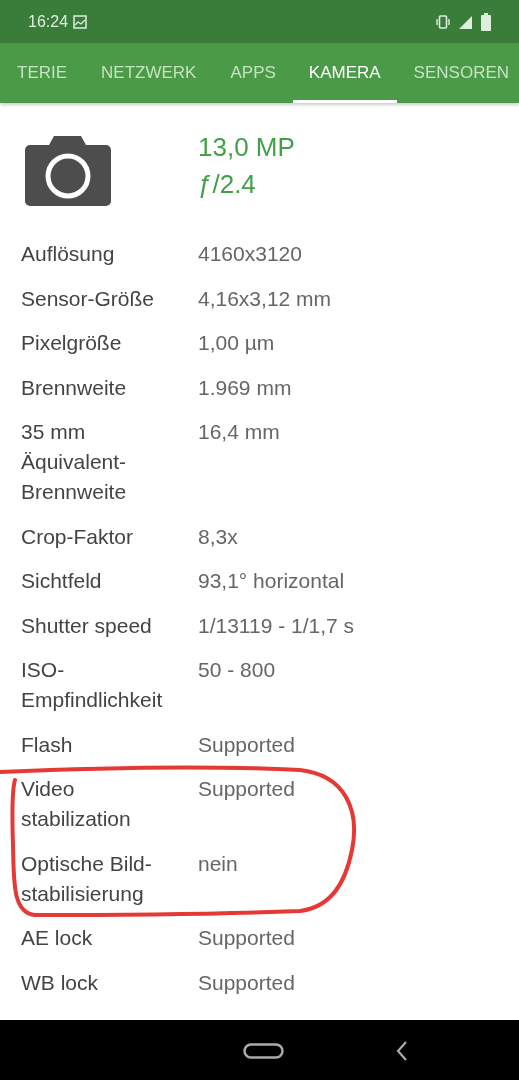  I want to click on spec-label: WB lock, so click(60, 982).